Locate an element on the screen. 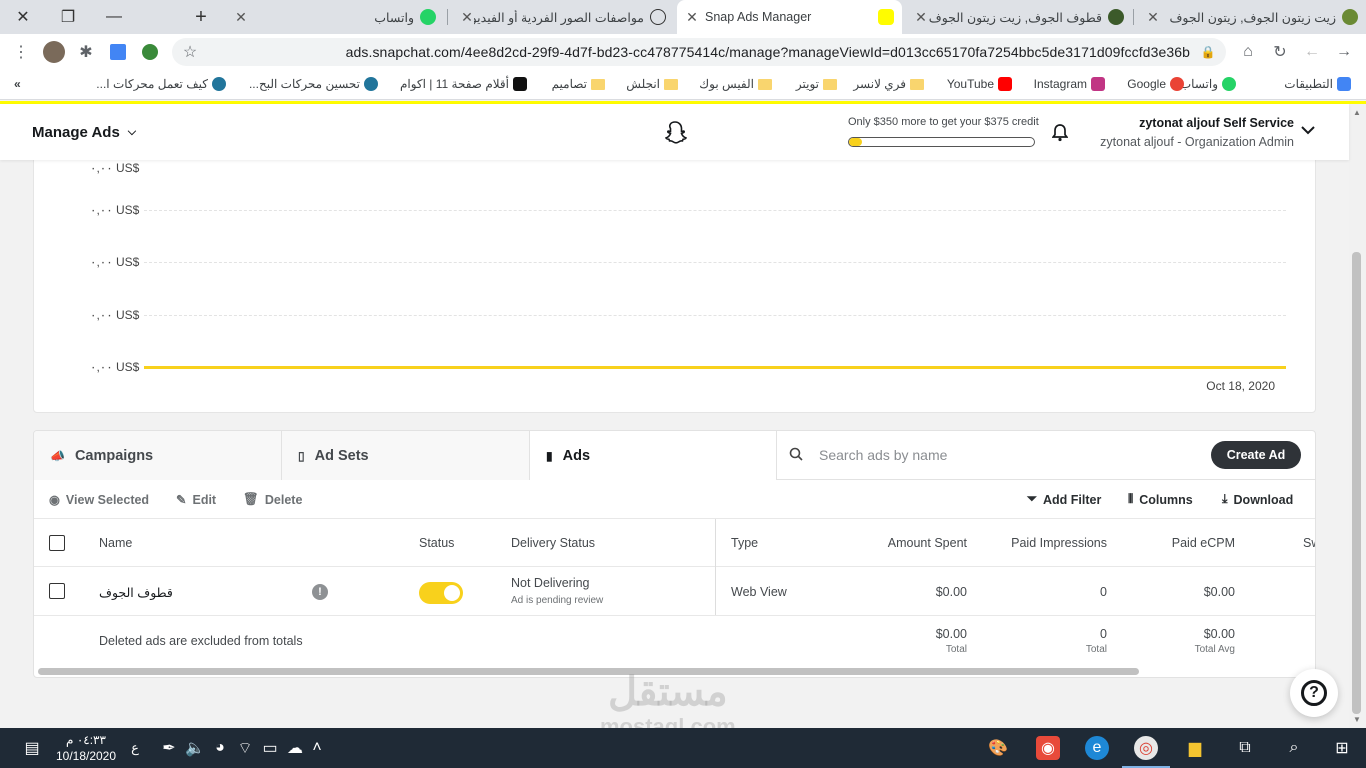 This screenshot has height=768, width=1366. horizontal-scrollbar is located at coordinates (588, 671).